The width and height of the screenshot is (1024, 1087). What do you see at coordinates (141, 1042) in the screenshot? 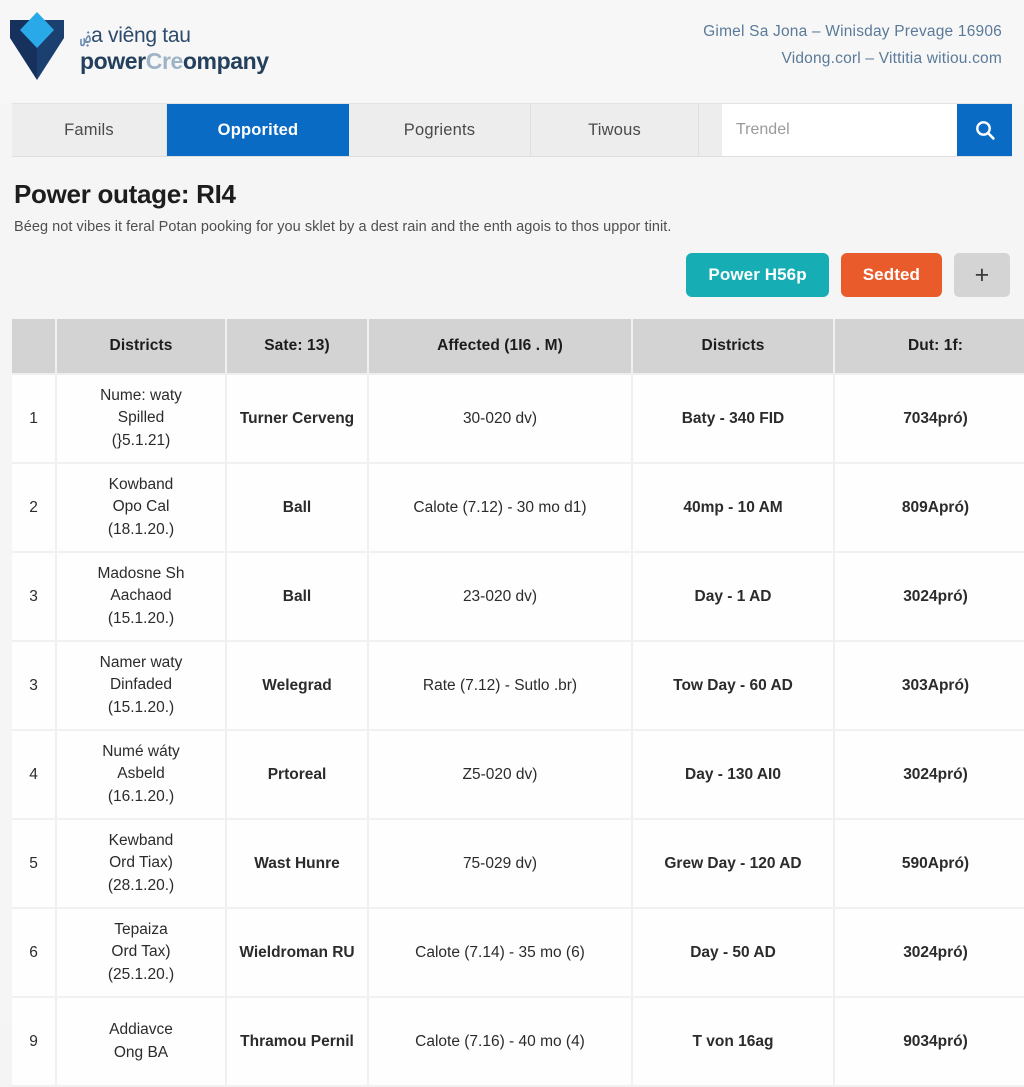
I see `row-district-name: Addiavce Ong BA` at bounding box center [141, 1042].